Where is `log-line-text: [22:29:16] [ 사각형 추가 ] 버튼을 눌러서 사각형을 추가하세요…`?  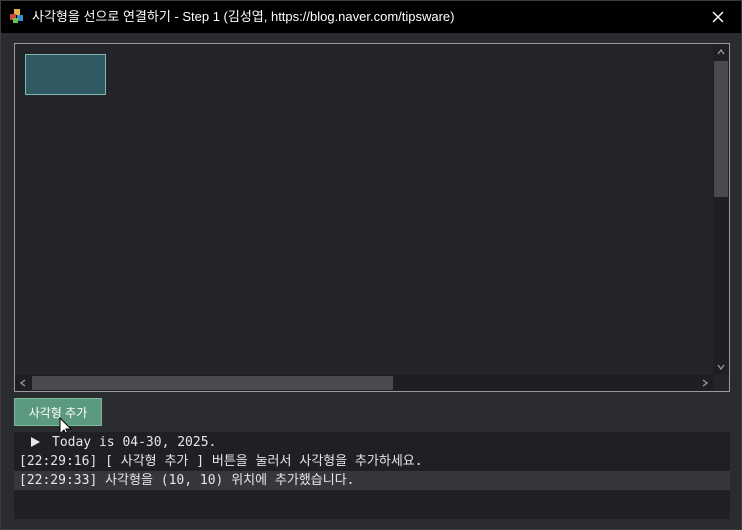 log-line-text: [22:29:16] [ 사각형 추가 ] 버튼을 눌러서 사각형을 추가하세요… is located at coordinates (221, 461).